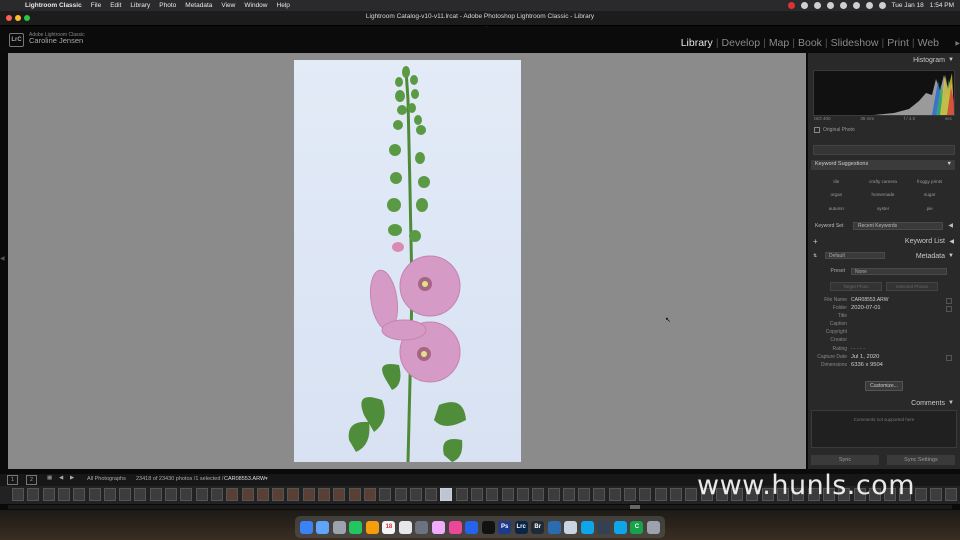  I want to click on photos-icon, so click(439, 527).